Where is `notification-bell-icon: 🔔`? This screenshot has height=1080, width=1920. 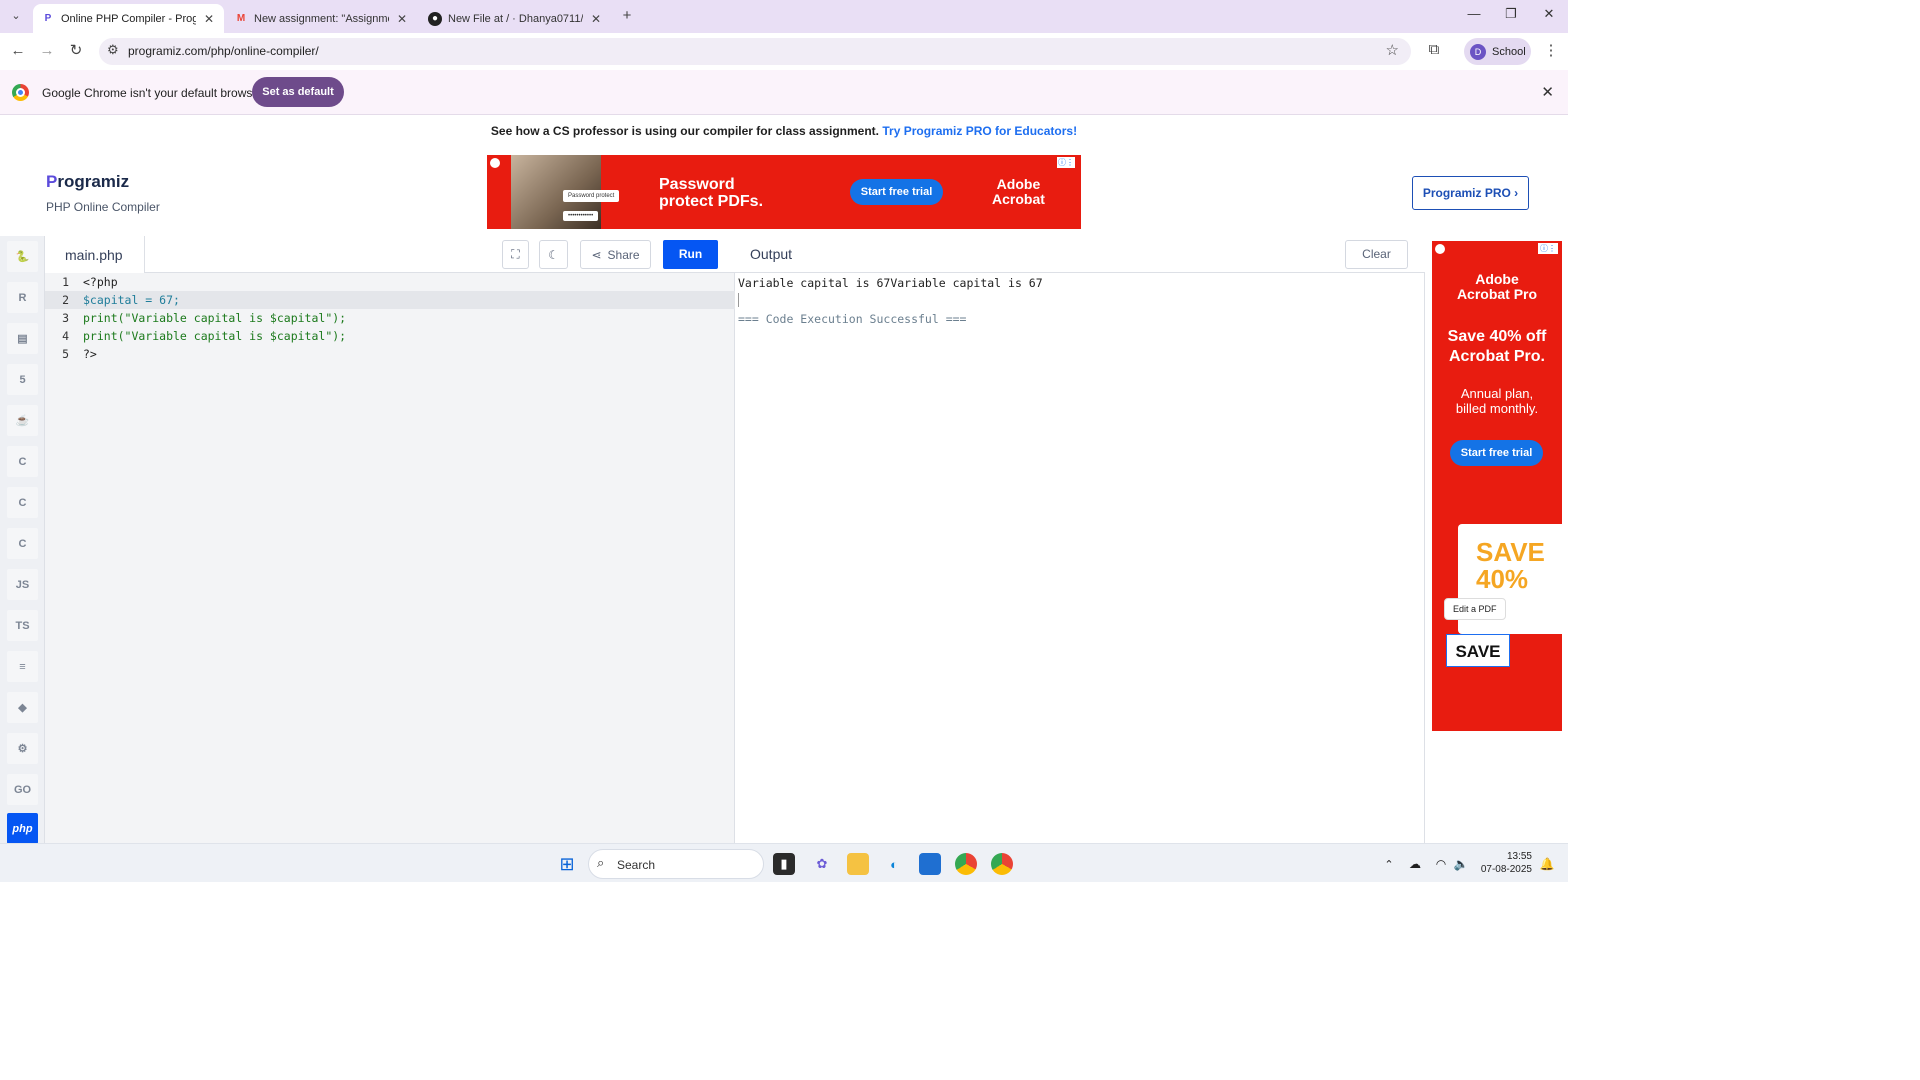 notification-bell-icon: 🔔 is located at coordinates (1547, 864).